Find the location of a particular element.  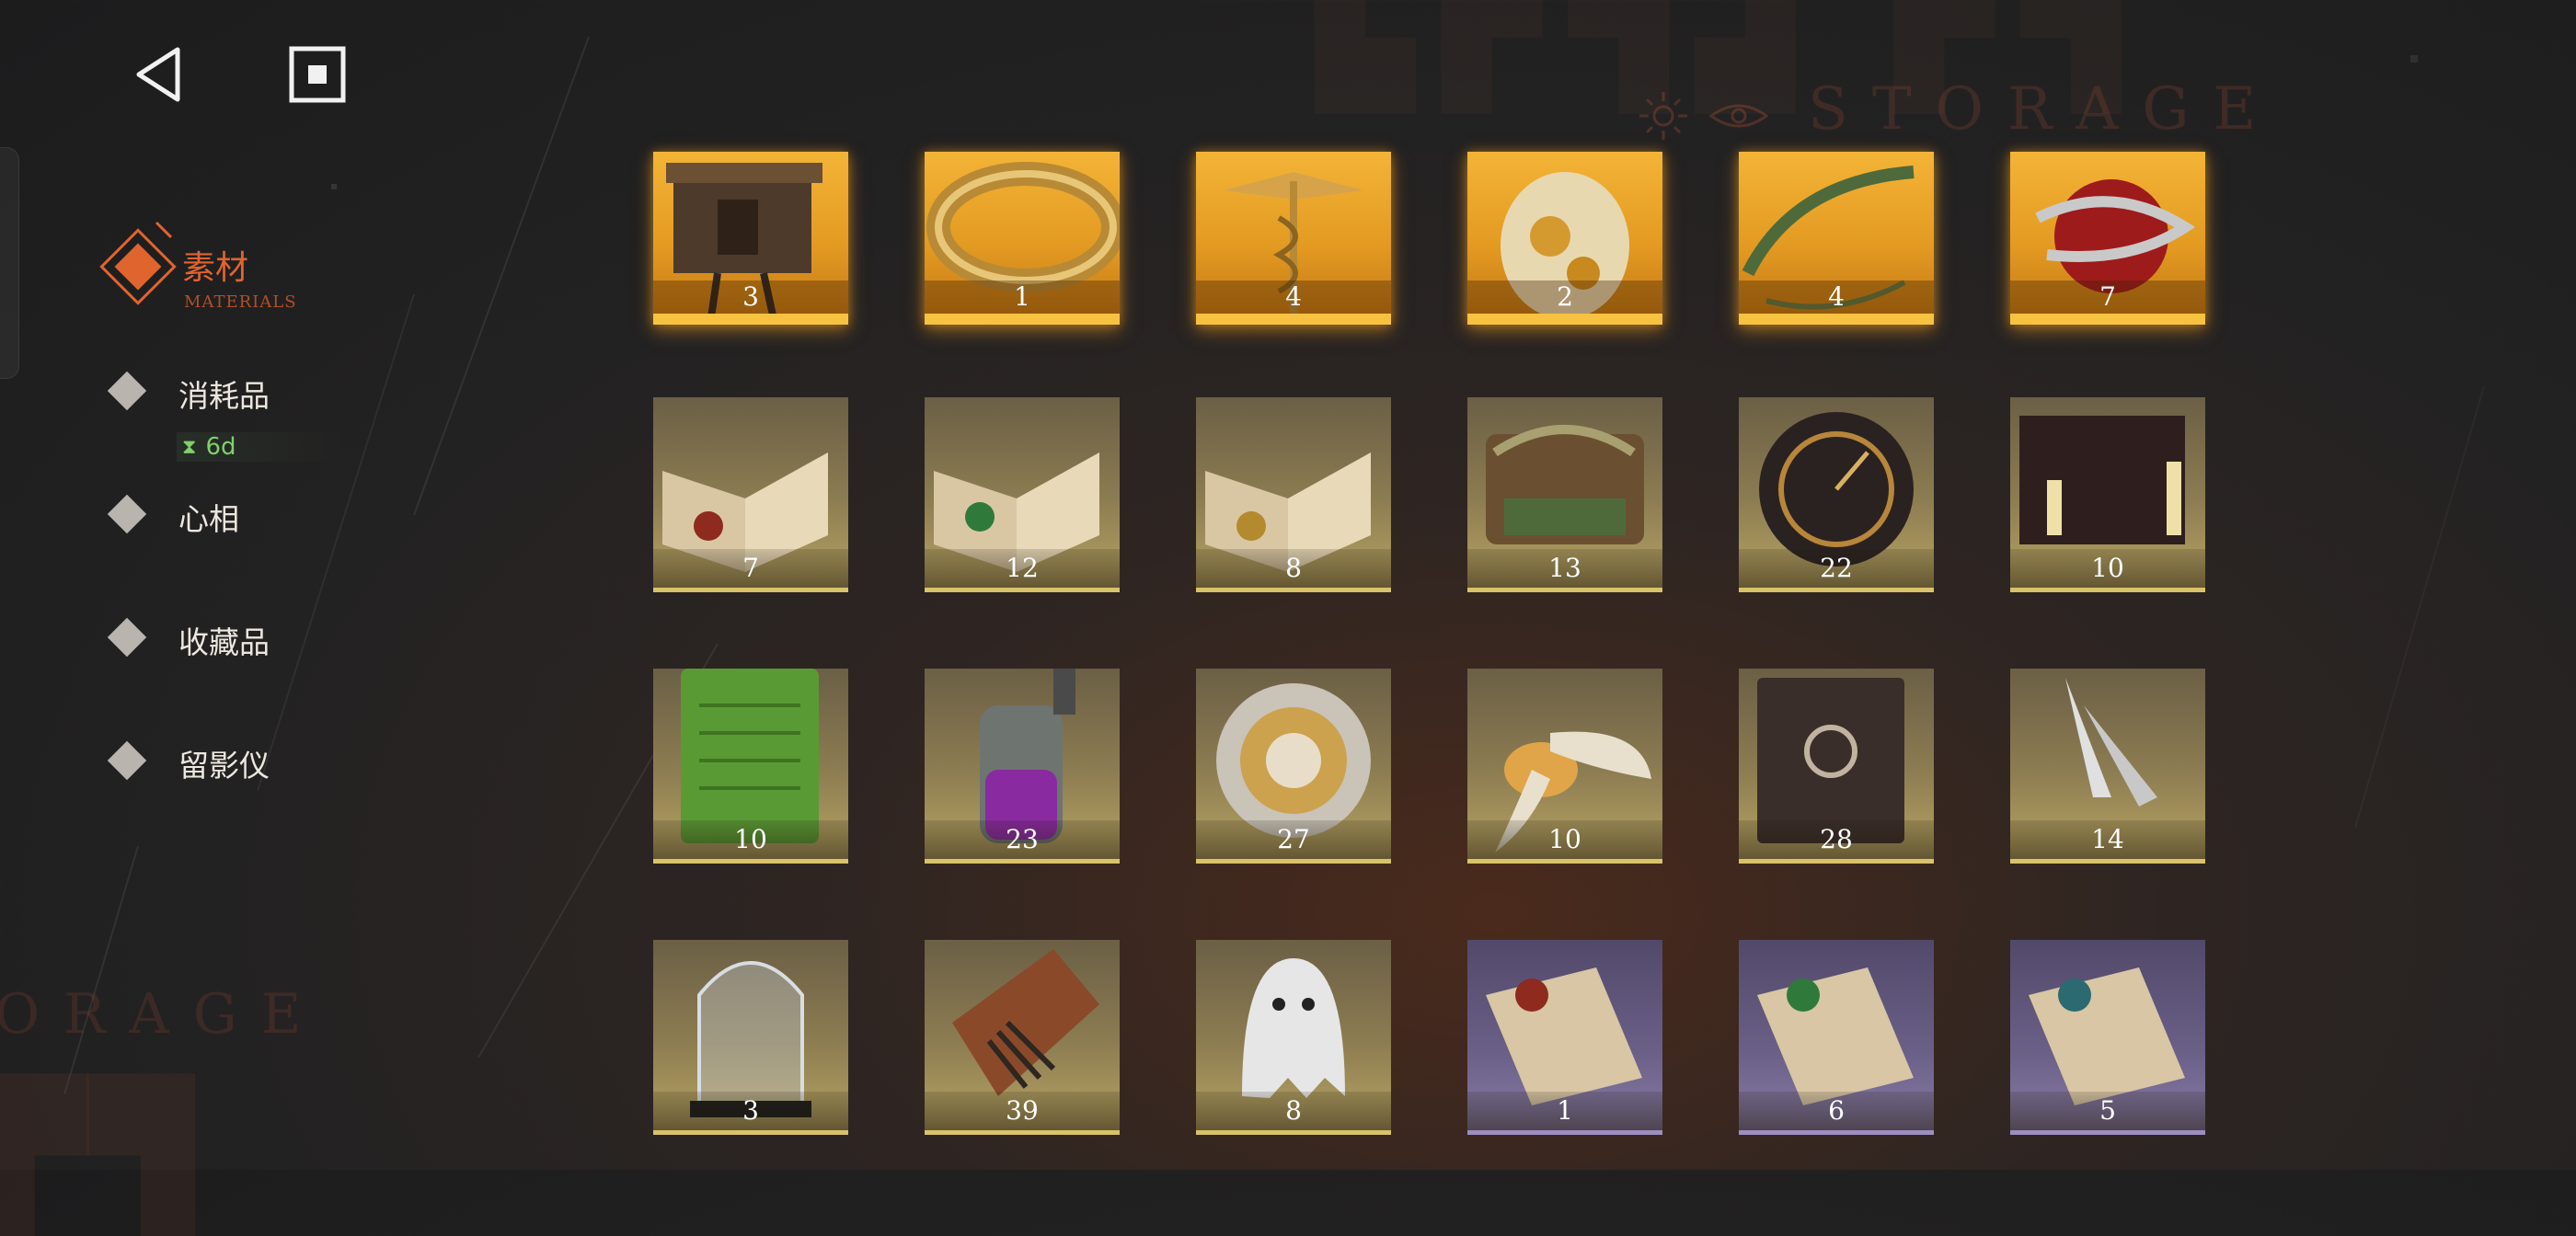

item-slot: 23 is located at coordinates (1022, 766).